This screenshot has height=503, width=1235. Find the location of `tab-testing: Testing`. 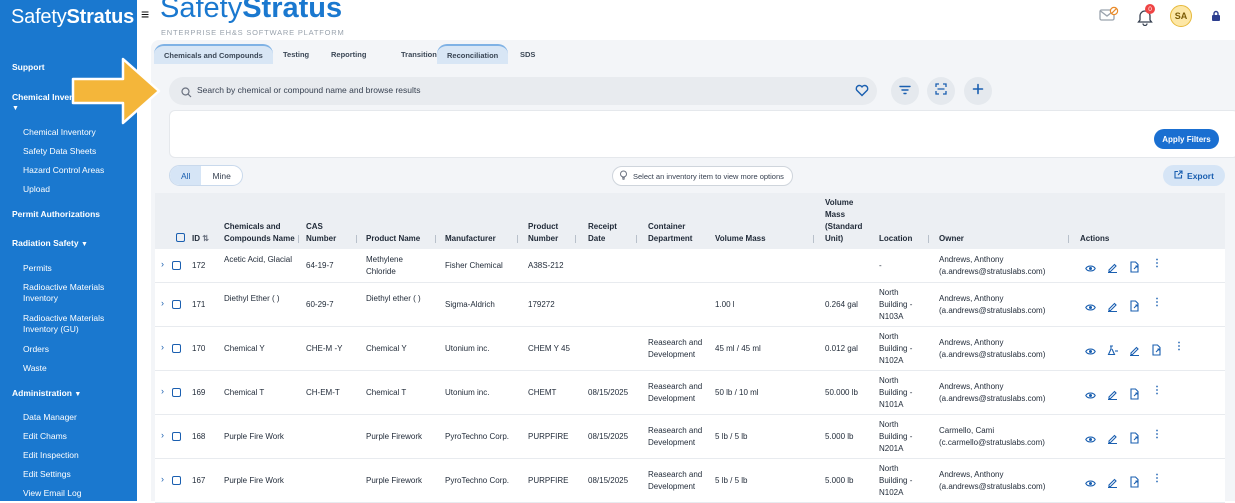

tab-testing: Testing is located at coordinates (296, 54).